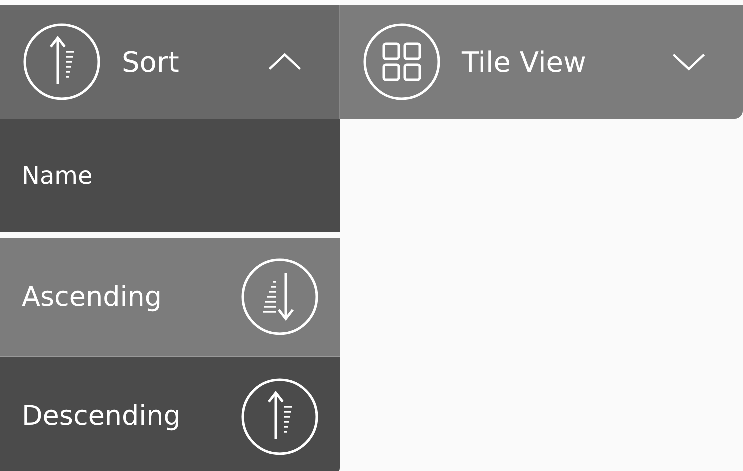  I want to click on chevron-down-icon, so click(689, 62).